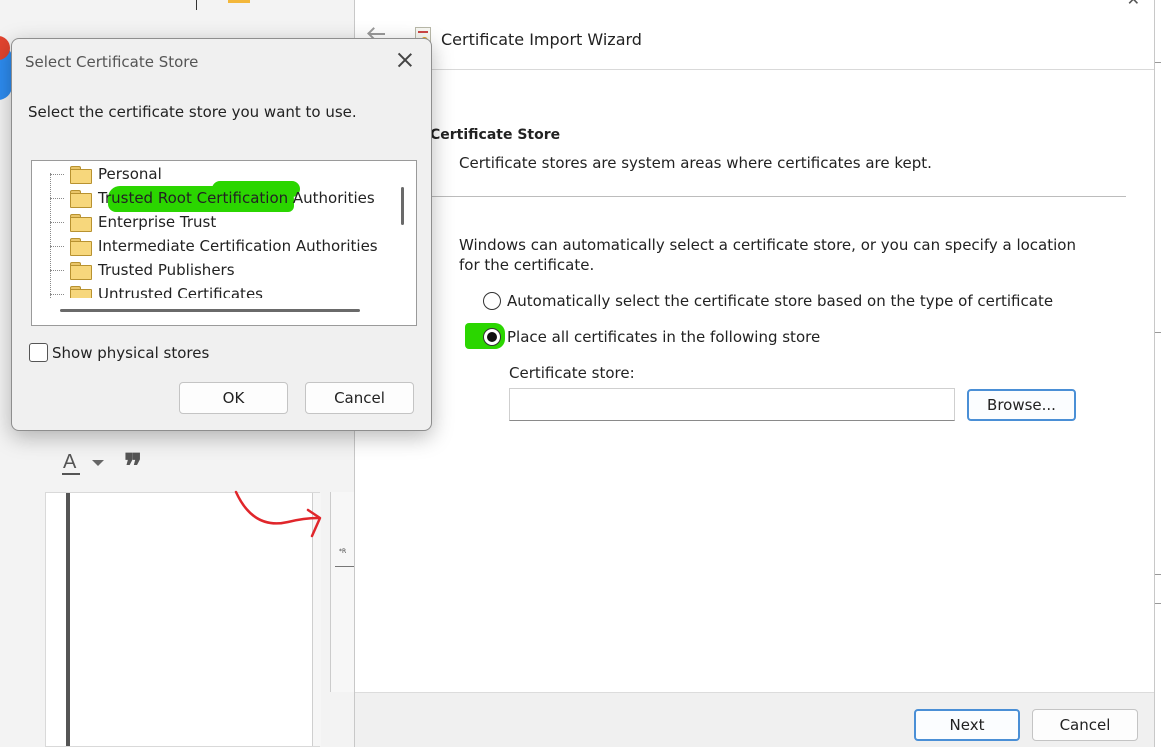 The image size is (1161, 747). I want to click on background-tiny-text: *R, so click(343, 551).